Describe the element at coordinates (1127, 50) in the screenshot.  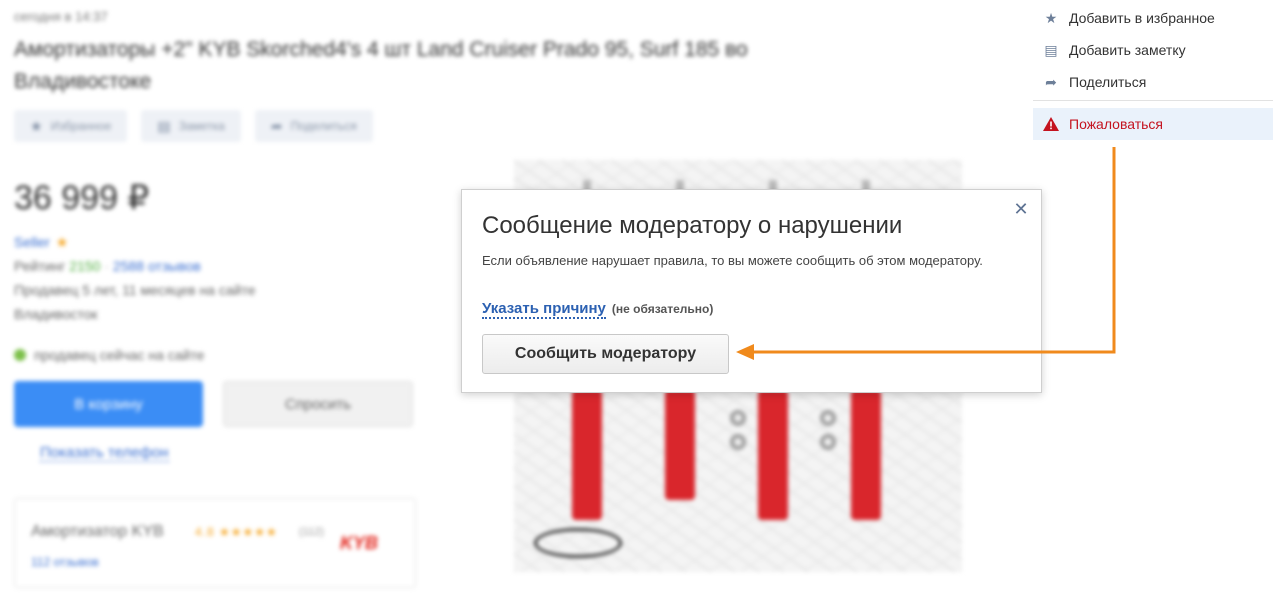
I see `menu-add-note-label: Добавить заметку` at that location.